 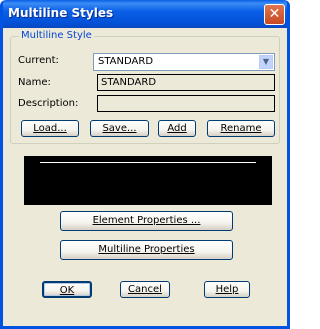 What do you see at coordinates (126, 61) in the screenshot?
I see `current-style-value: STANDARD` at bounding box center [126, 61].